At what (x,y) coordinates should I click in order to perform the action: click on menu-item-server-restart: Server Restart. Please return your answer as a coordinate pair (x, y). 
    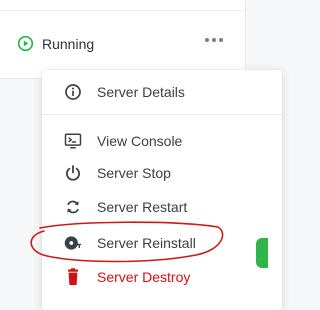
    Looking at the image, I should click on (162, 207).